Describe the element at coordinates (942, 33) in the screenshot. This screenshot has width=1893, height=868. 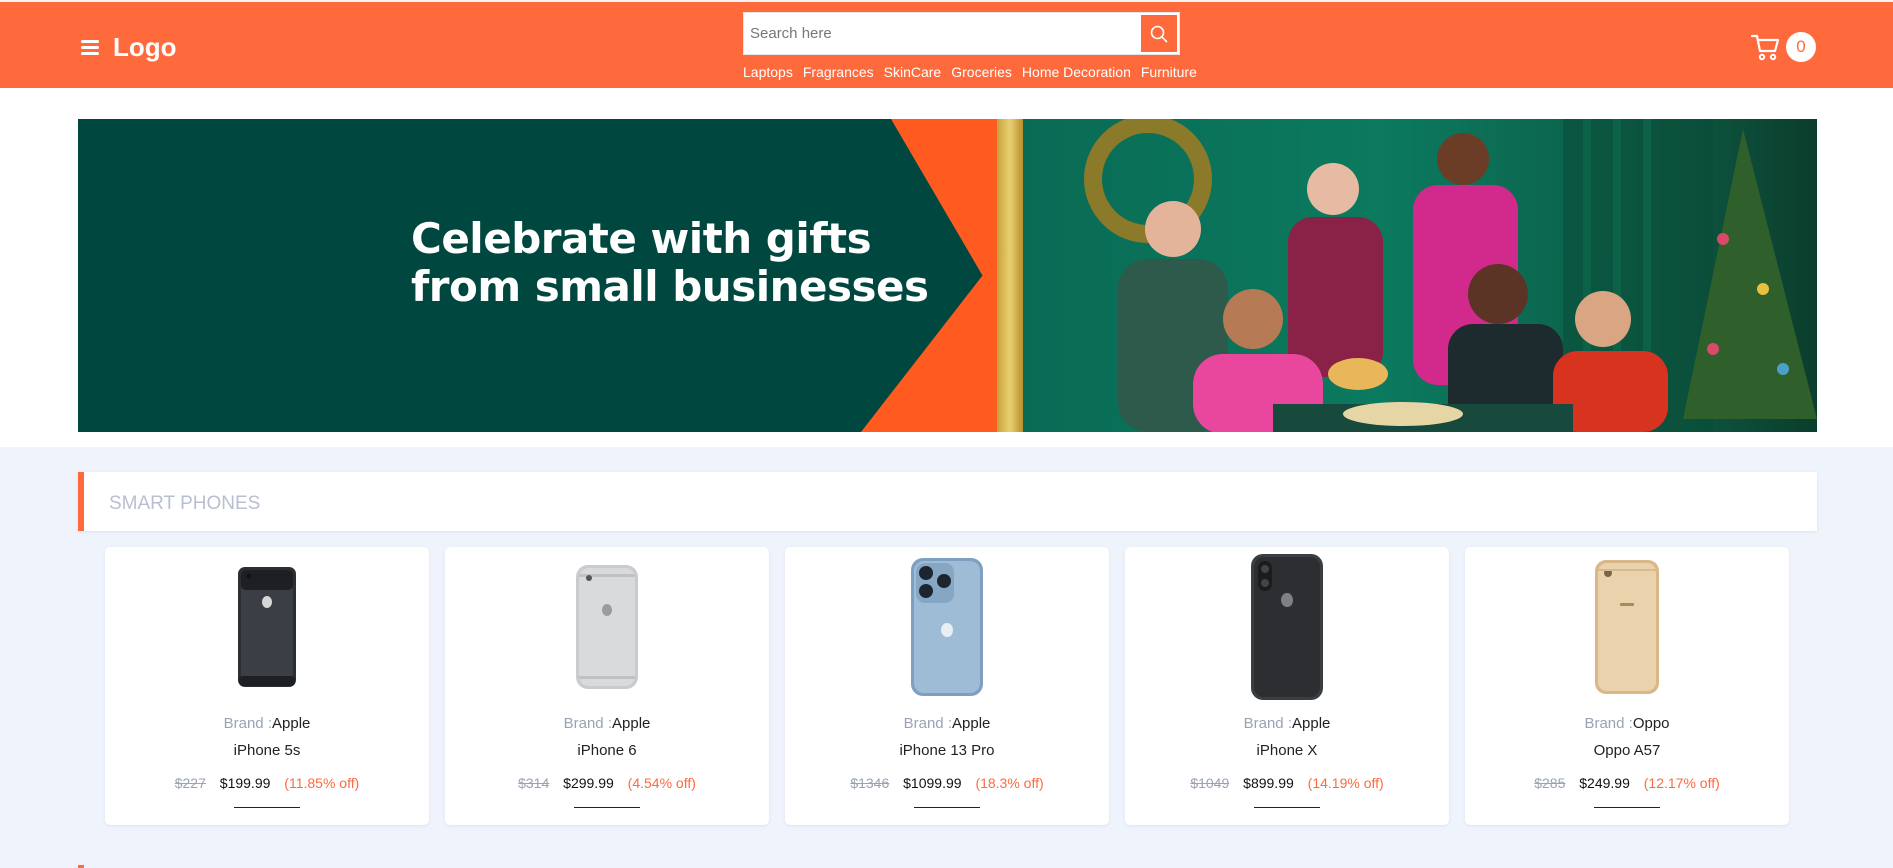
I see `search-input` at that location.